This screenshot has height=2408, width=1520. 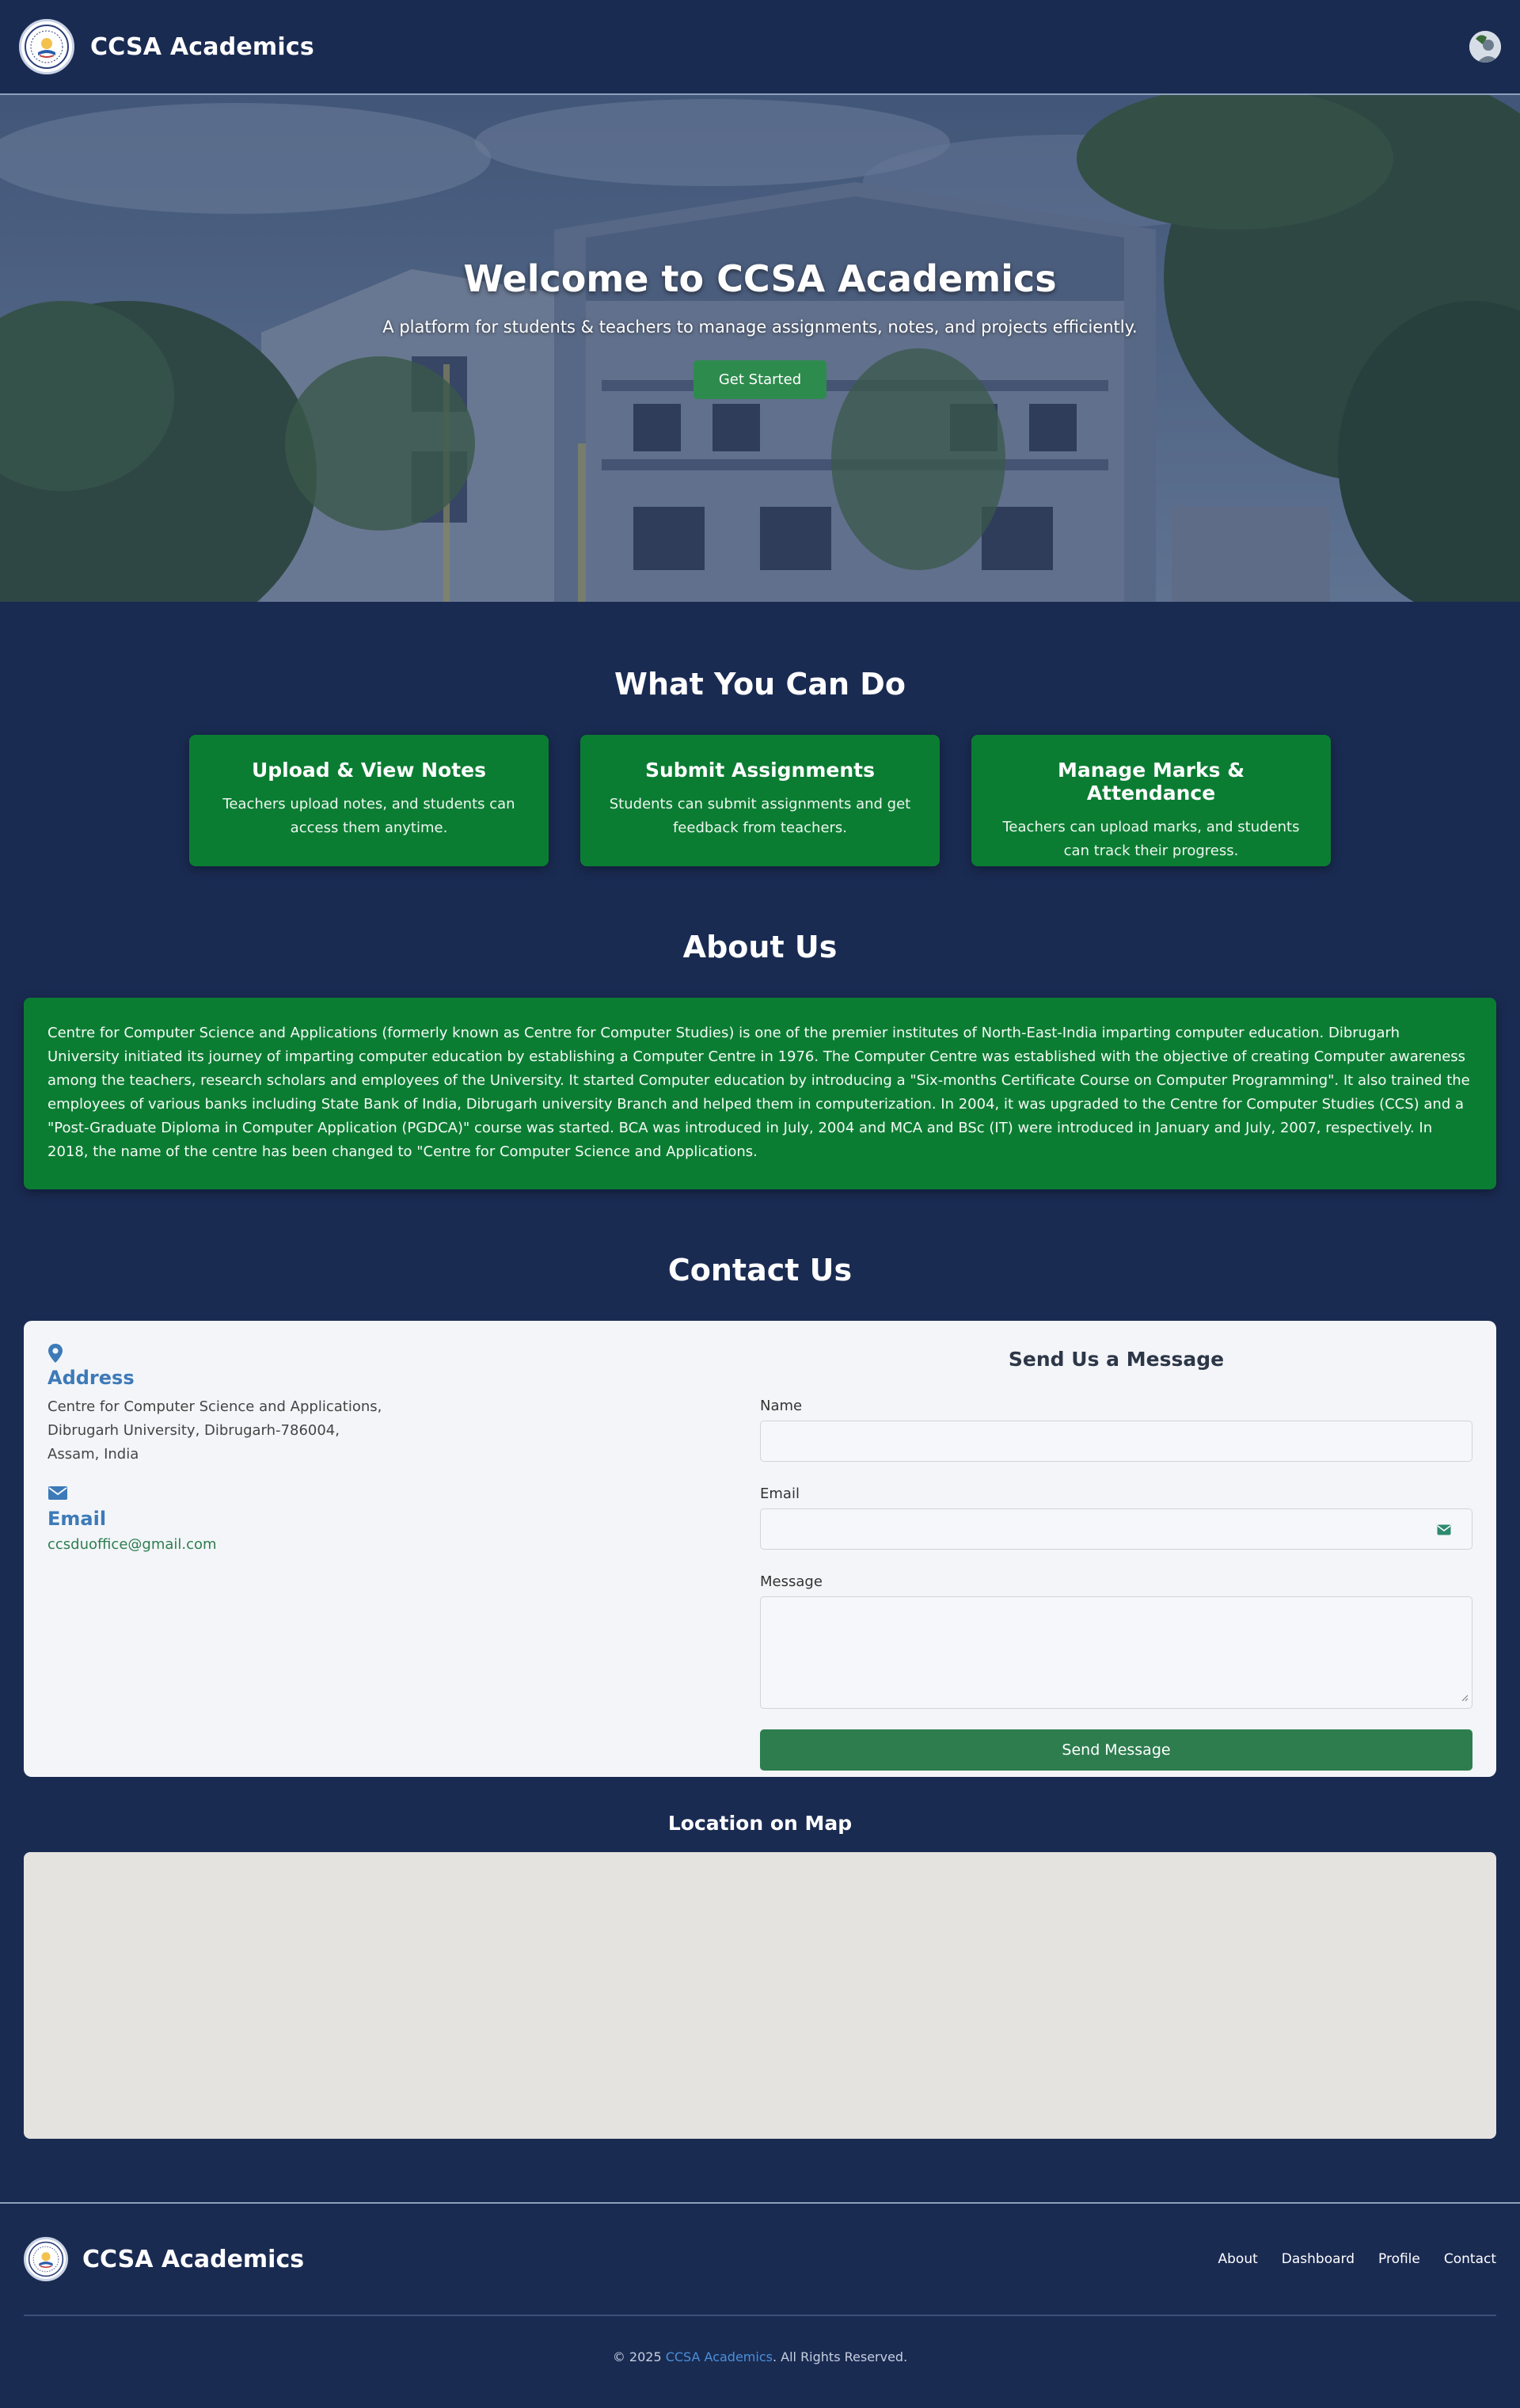 What do you see at coordinates (719, 2356) in the screenshot?
I see `copyright-brand-link: CCSA Academics` at bounding box center [719, 2356].